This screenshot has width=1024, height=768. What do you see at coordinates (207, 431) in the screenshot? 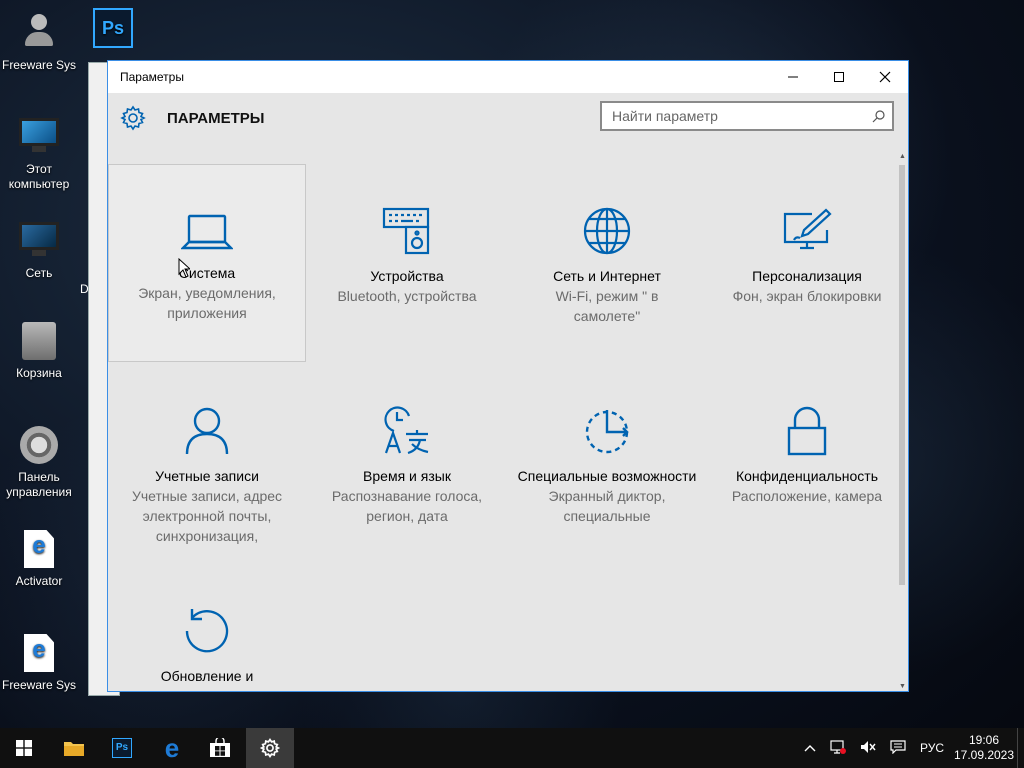
I see `account-icon` at bounding box center [207, 431].